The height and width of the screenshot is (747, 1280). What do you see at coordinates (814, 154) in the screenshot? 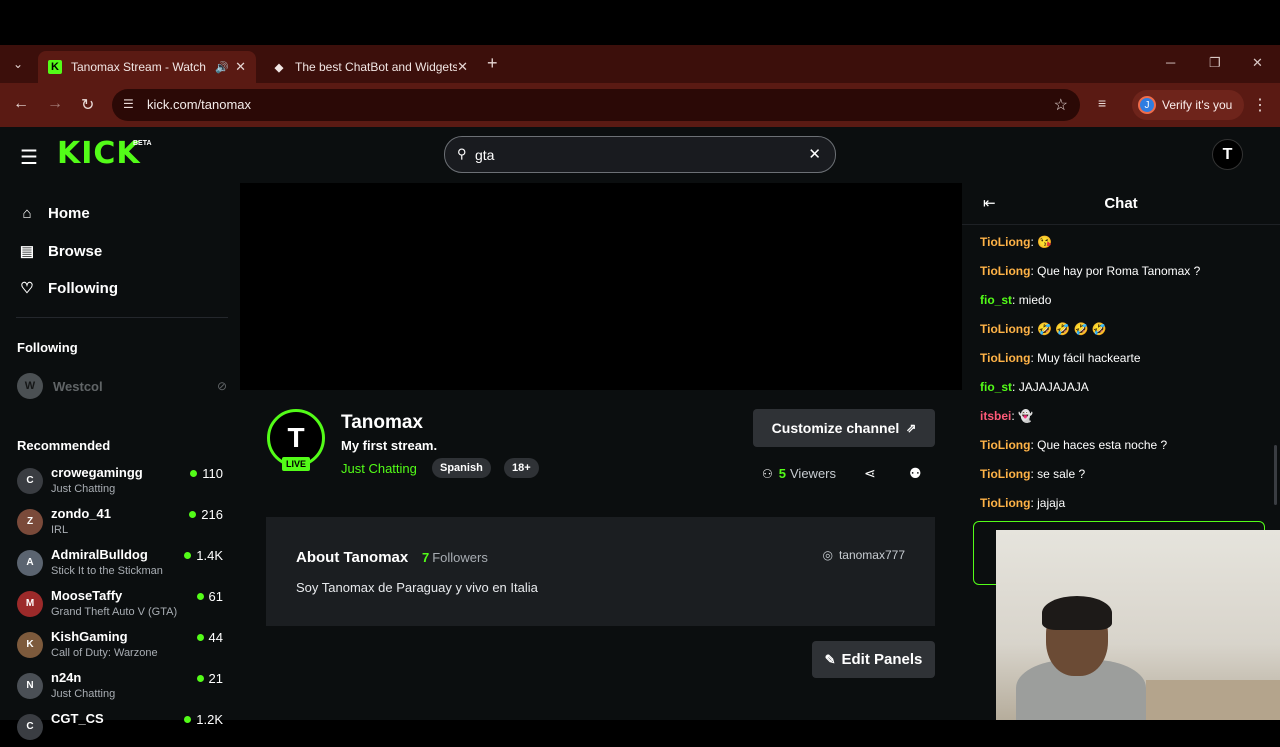
I see `clear-search-icon: ✕` at bounding box center [814, 154].